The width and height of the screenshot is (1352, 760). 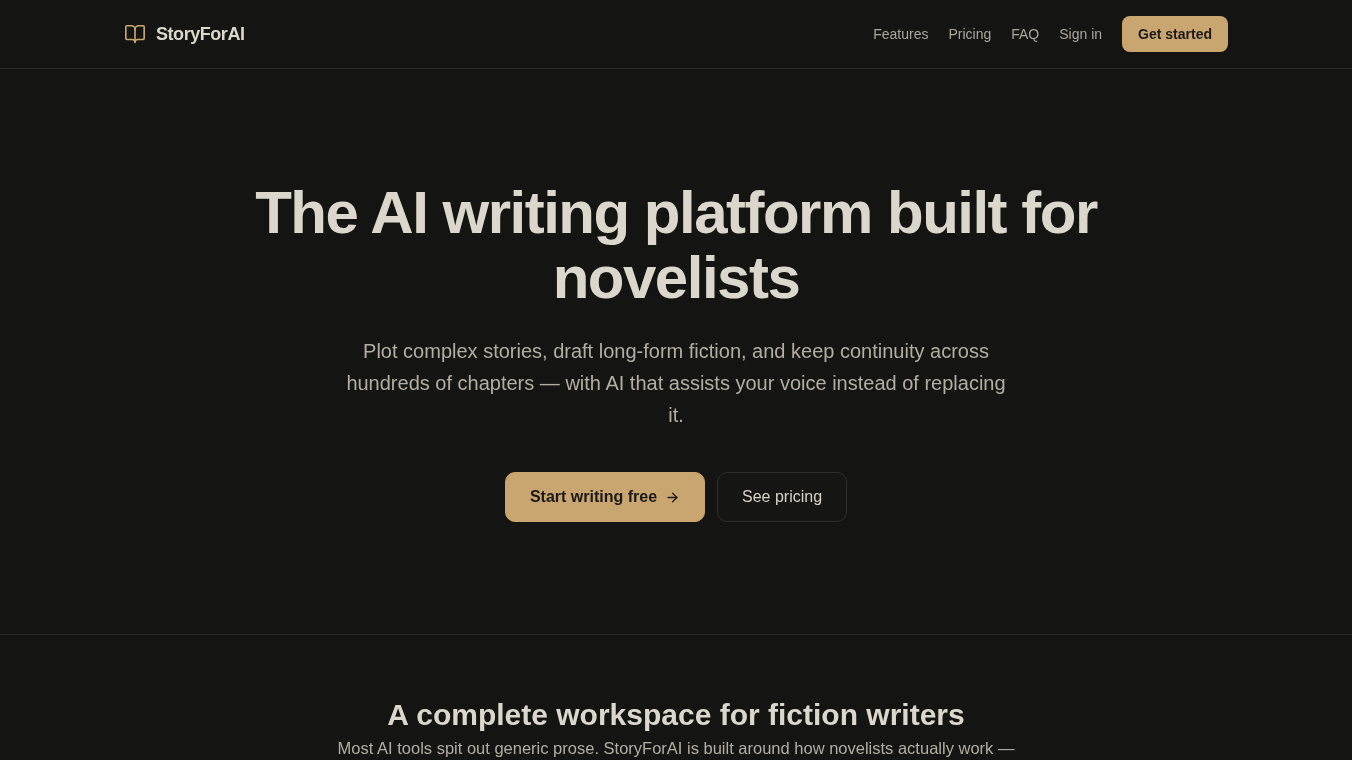 I want to click on get-started-button: Get started, so click(x=1175, y=34).